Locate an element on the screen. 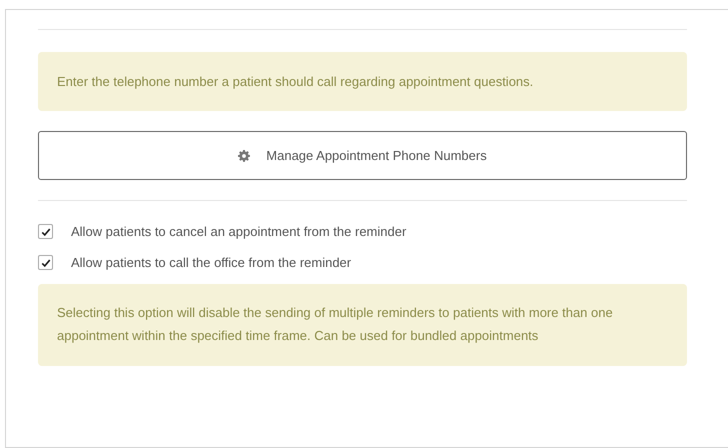  checkbox-label: Allow patients to cancel an appointment from the reminder is located at coordinates (238, 231).